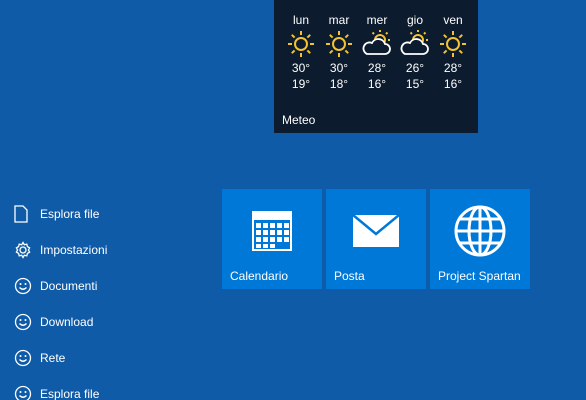  What do you see at coordinates (24, 214) in the screenshot?
I see `file-icon` at bounding box center [24, 214].